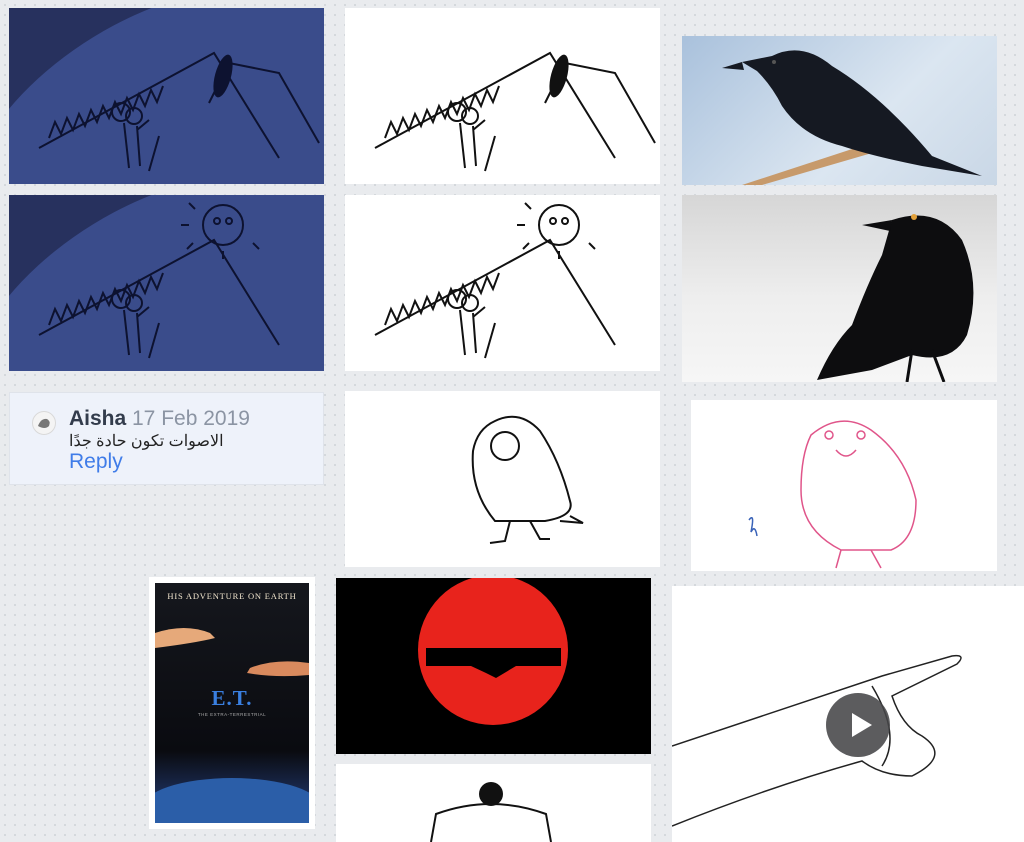  Describe the element at coordinates (515, 111) in the screenshot. I see `notebook-sketch-white` at that location.